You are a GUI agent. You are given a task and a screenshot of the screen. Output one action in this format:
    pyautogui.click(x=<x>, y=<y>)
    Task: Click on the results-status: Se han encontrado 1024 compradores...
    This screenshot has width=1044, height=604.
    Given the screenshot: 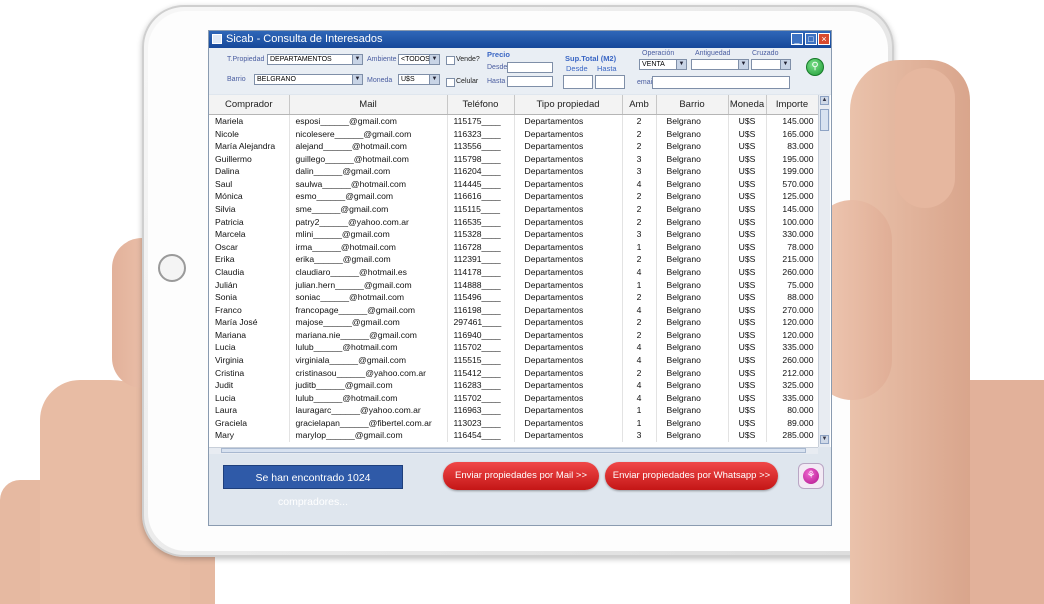 What is the action you would take?
    pyautogui.click(x=313, y=486)
    